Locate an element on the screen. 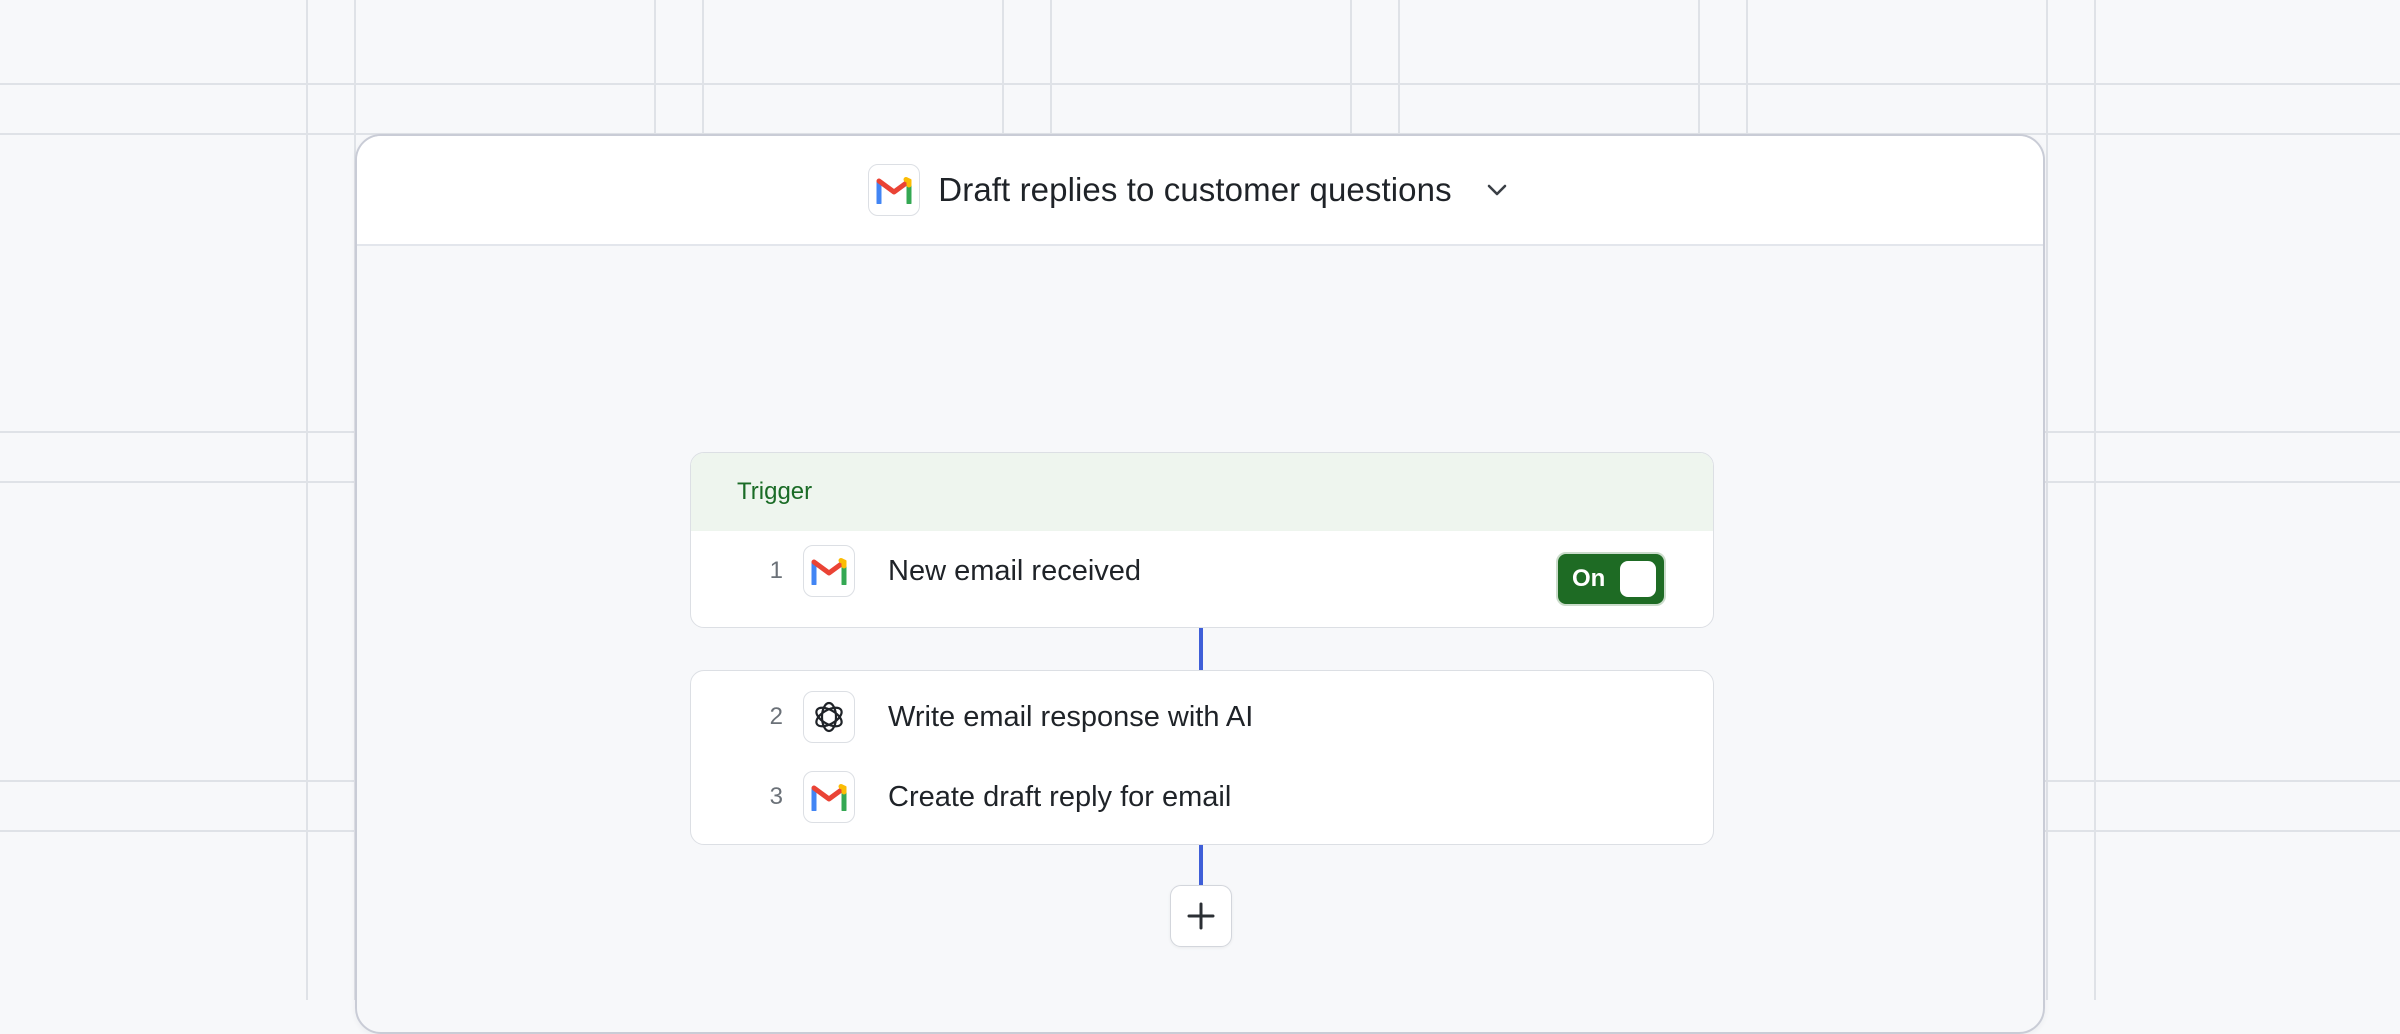  toggle-label: On is located at coordinates (1589, 578).